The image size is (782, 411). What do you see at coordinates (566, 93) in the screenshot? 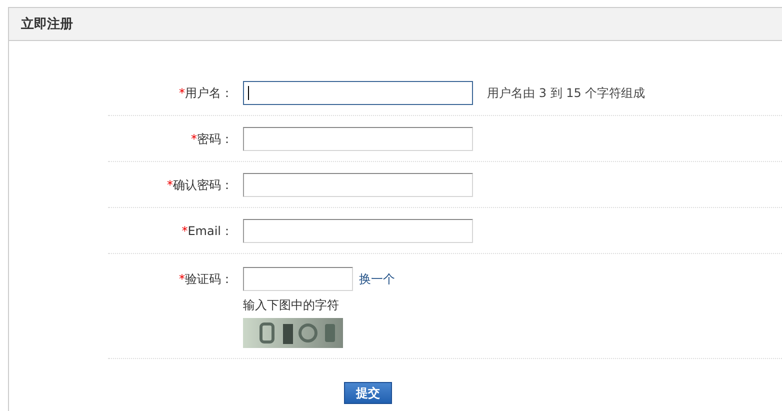
I see `field-hint: 用户名由 3 到 15 个字符组成` at bounding box center [566, 93].